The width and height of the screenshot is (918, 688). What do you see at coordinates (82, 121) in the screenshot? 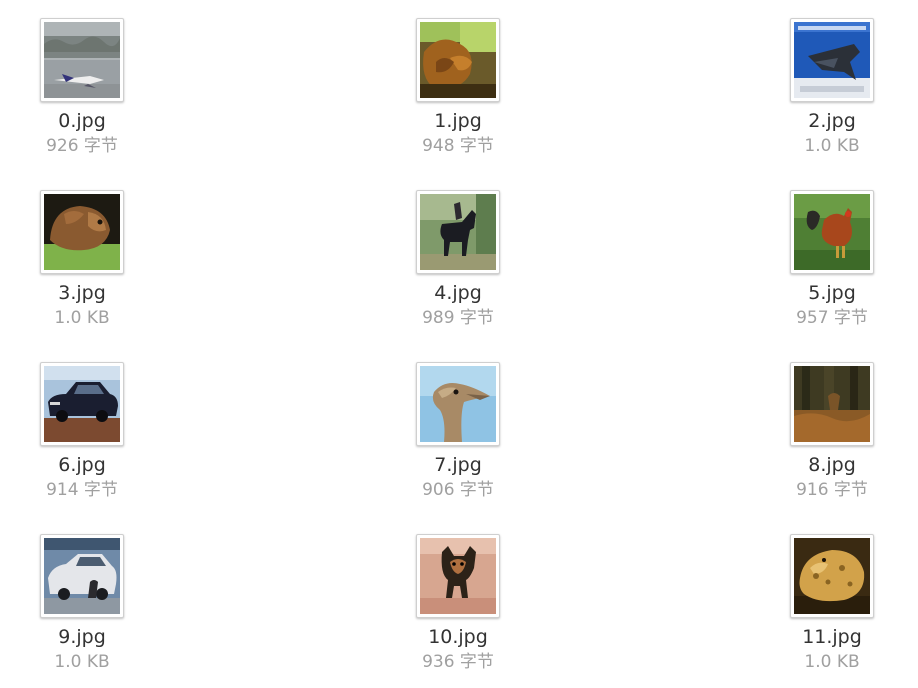
I see `file-name: 0.jpg` at bounding box center [82, 121].